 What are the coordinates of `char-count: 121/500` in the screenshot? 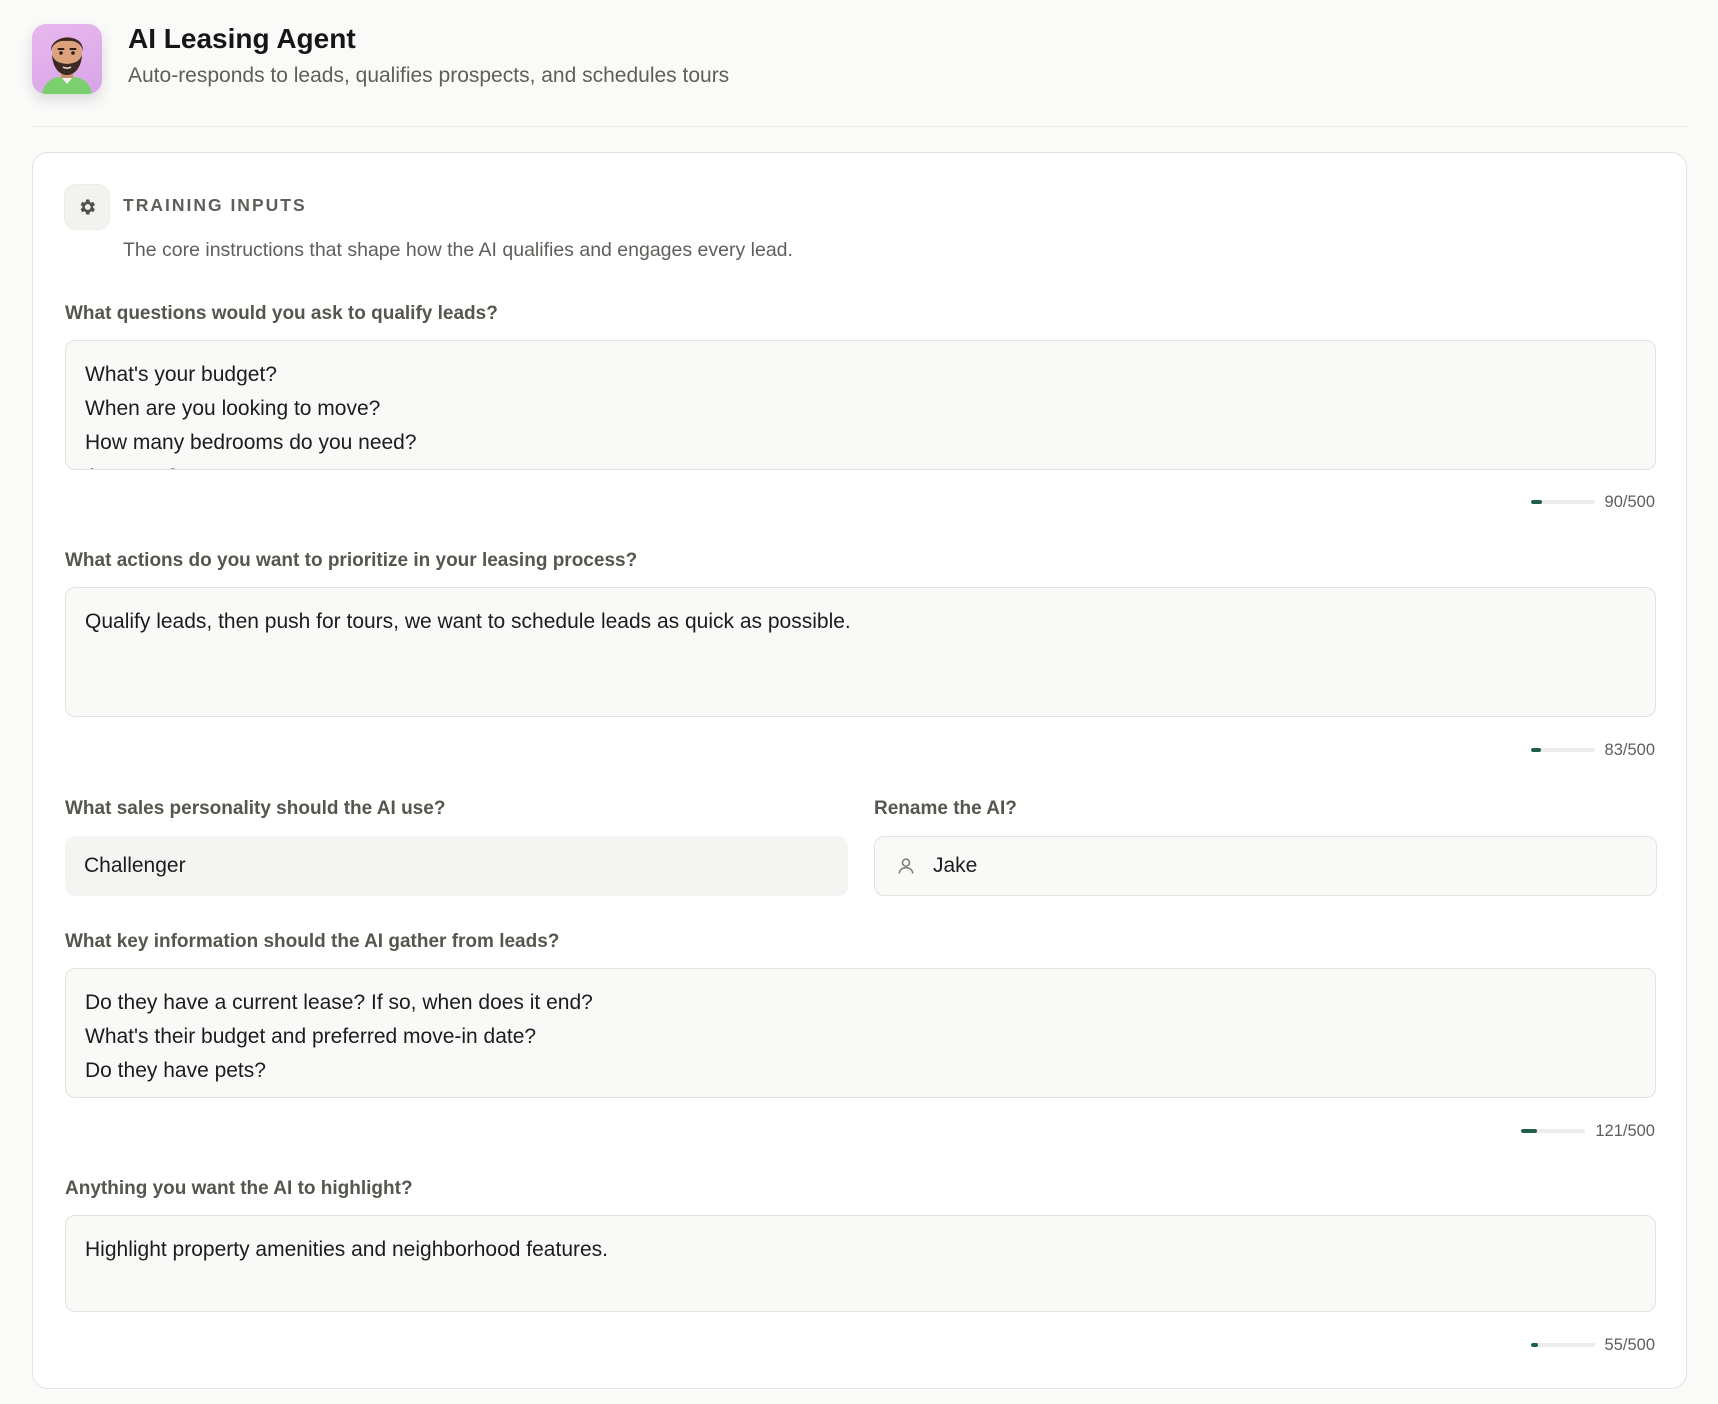 It's located at (1625, 1130).